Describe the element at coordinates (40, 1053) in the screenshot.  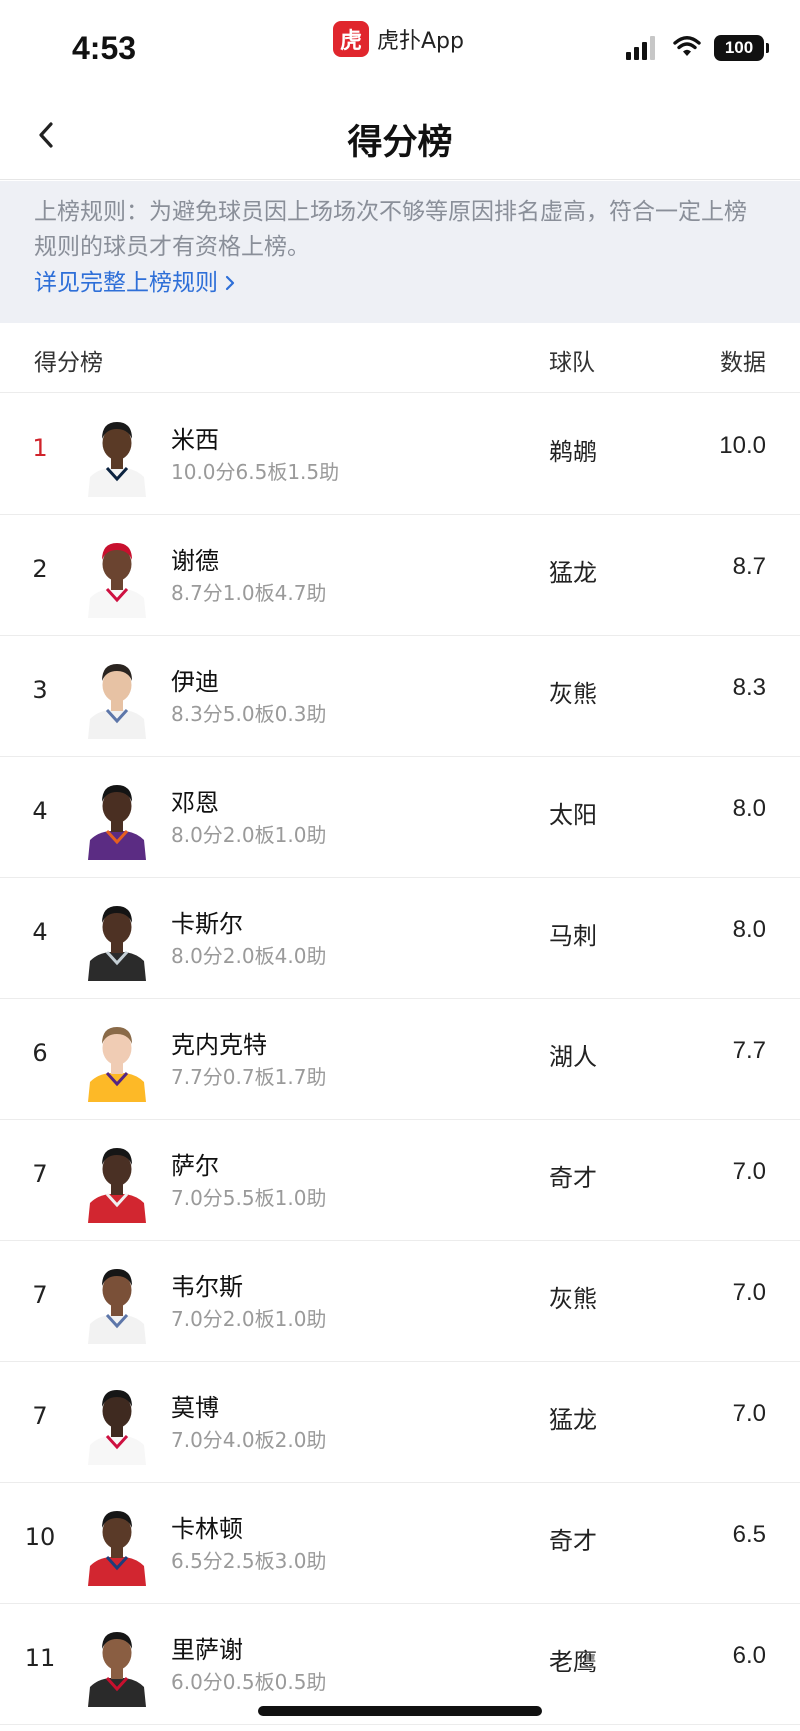
I see `row-rank: 6` at that location.